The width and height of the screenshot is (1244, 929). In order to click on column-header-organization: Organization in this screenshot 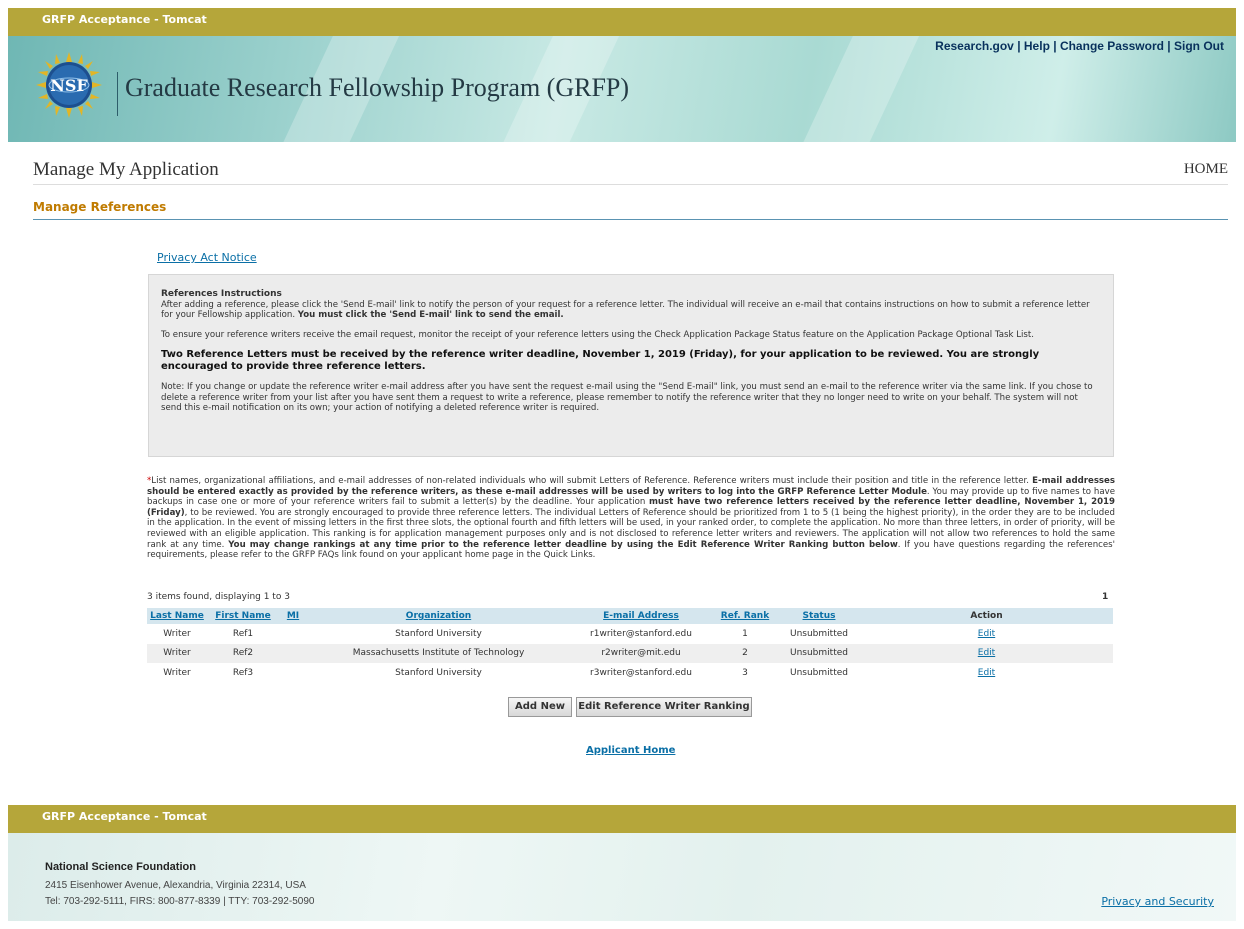, I will do `click(438, 616)`.